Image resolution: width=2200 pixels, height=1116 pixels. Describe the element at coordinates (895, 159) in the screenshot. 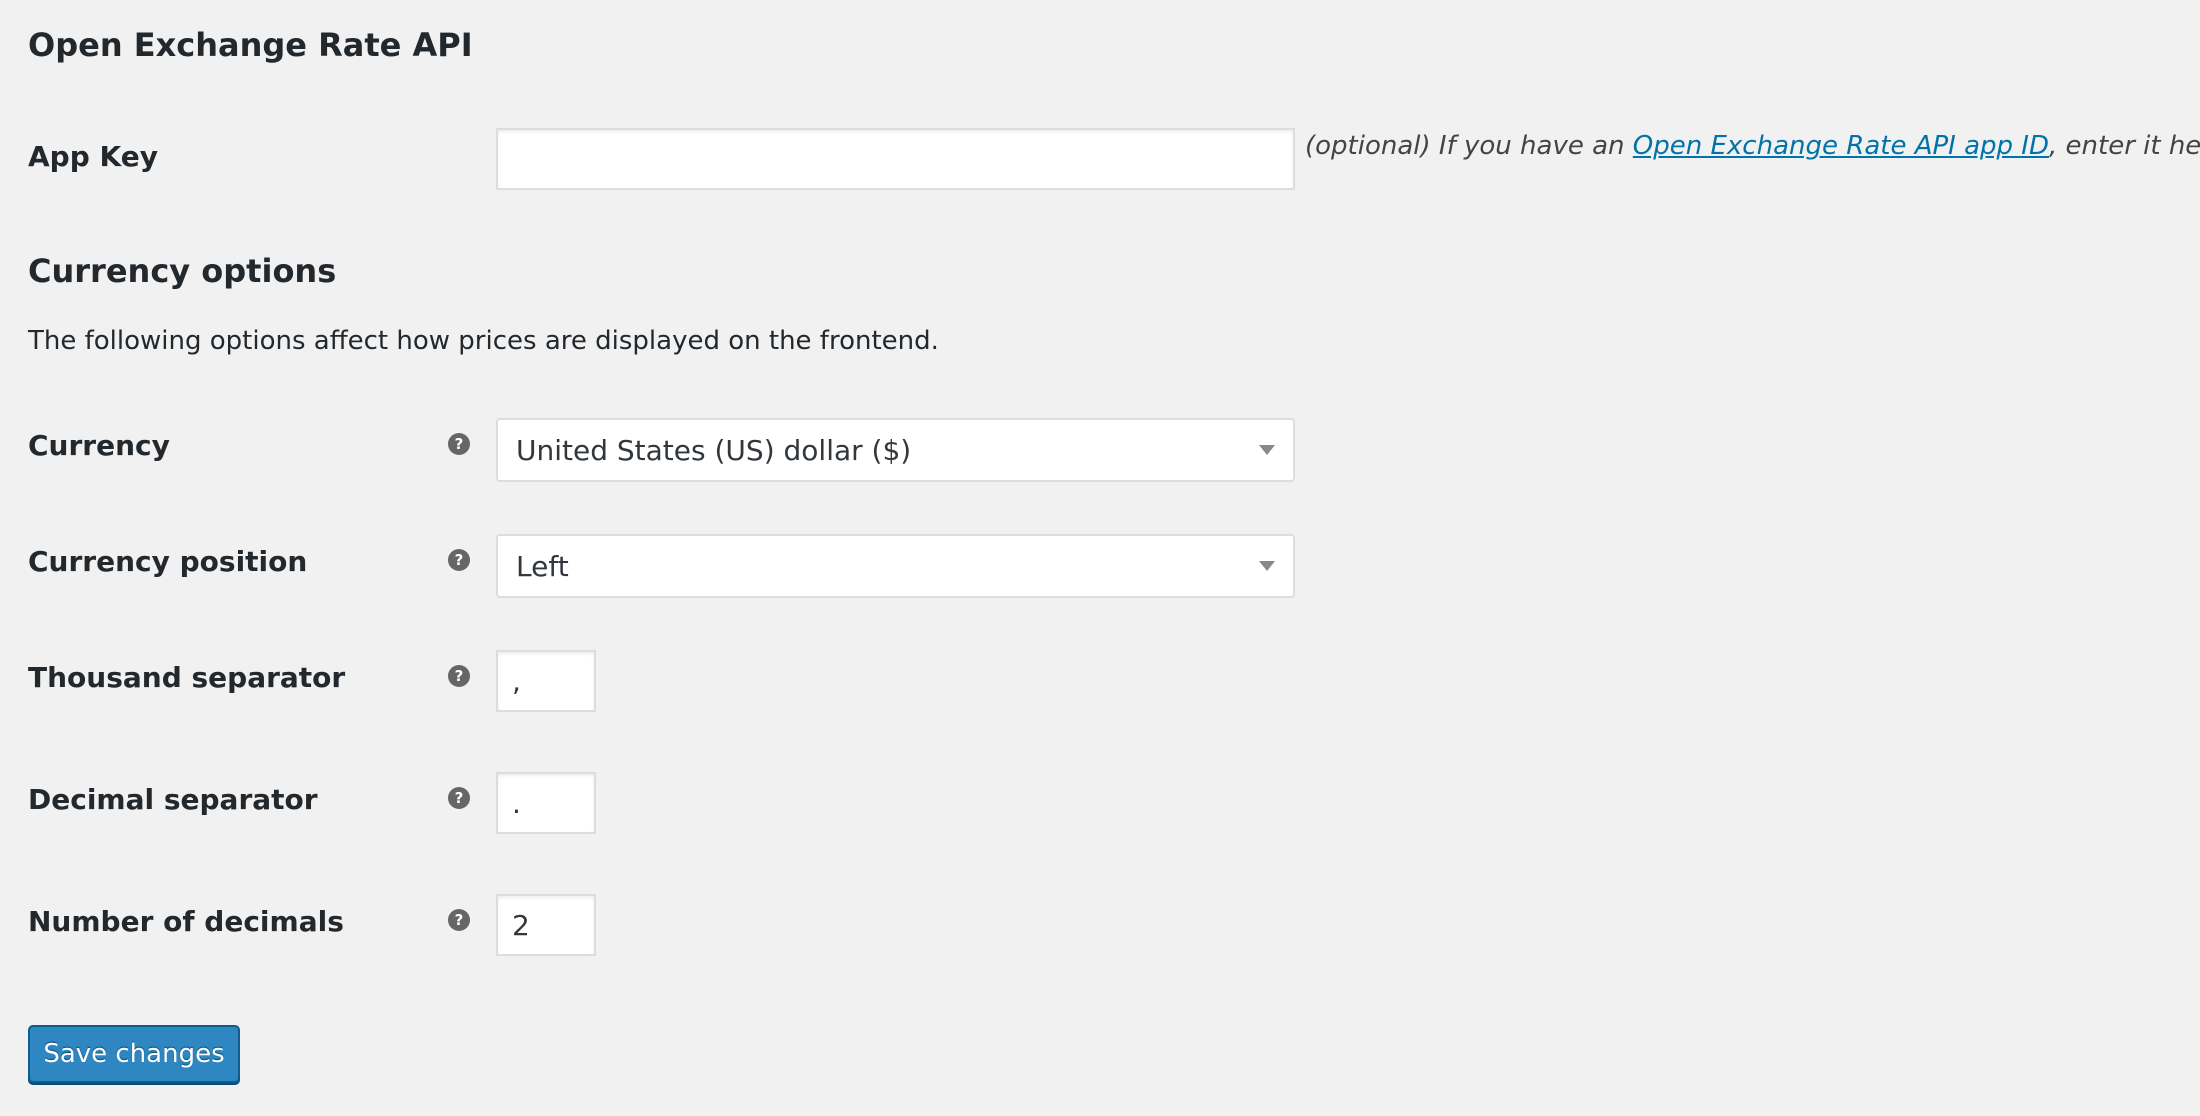

I see `app-key-input` at that location.